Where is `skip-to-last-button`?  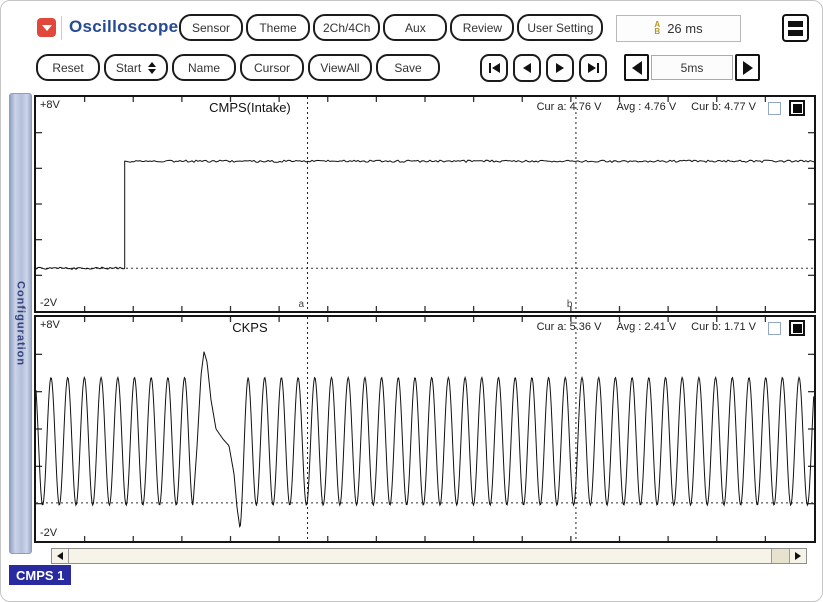 skip-to-last-button is located at coordinates (593, 68).